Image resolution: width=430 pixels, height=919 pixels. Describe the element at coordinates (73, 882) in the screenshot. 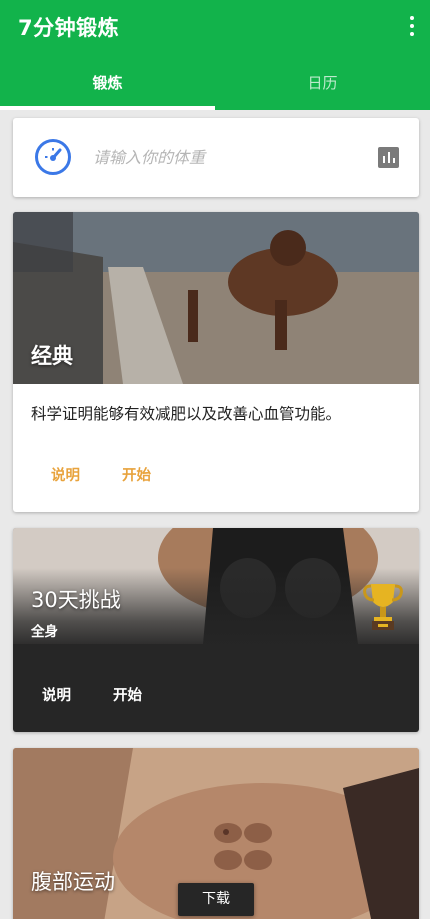

I see `card-title: 腹部运动` at that location.